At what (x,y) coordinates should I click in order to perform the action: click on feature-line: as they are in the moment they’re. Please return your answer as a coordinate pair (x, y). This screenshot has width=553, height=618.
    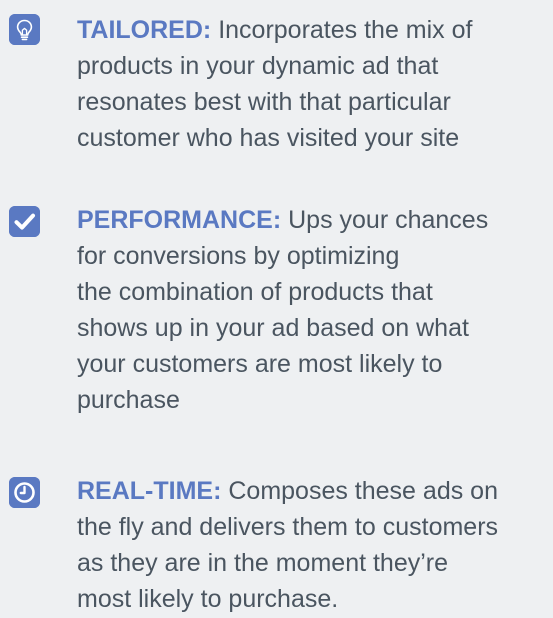
    Looking at the image, I should click on (263, 563).